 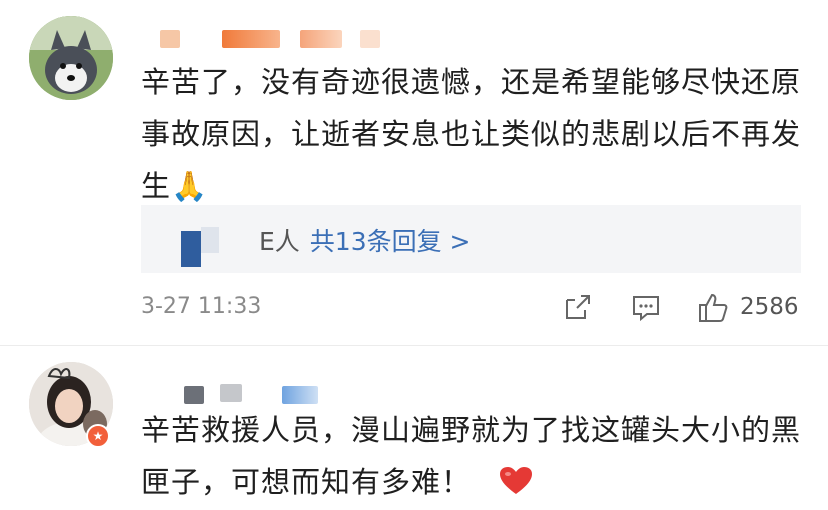 I want to click on reply-summary: E人 共13条回复 >, so click(x=365, y=240).